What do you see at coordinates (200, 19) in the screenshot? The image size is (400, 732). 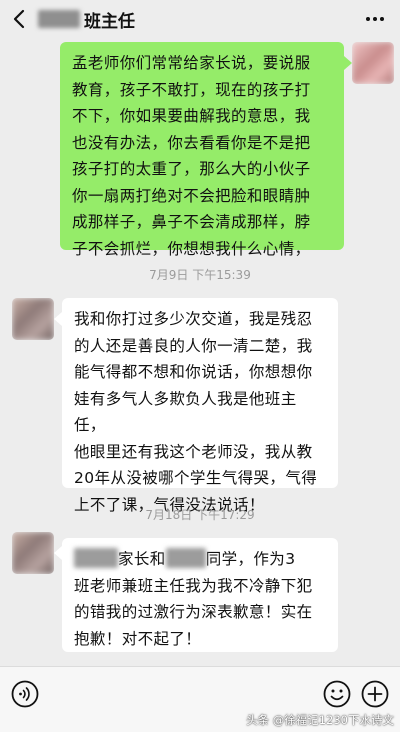 I see `chat-header: 班主任` at bounding box center [200, 19].